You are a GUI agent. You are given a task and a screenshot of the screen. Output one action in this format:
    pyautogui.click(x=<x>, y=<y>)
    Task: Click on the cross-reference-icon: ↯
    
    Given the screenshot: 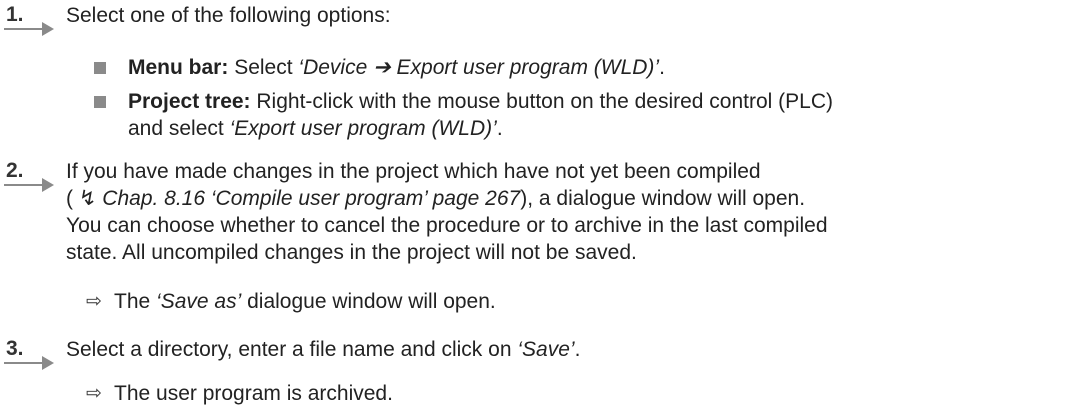 What is the action you would take?
    pyautogui.click(x=87, y=198)
    